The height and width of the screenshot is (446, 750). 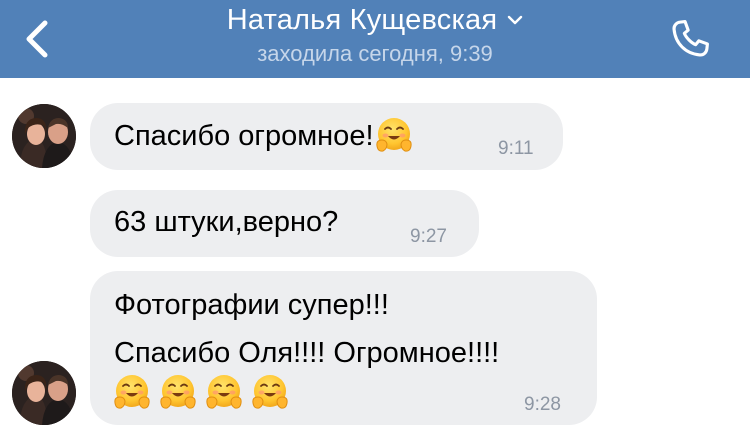 What do you see at coordinates (307, 353) in the screenshot?
I see `message-text-line: Спасибо Оля!!!! Огромное!!!!` at bounding box center [307, 353].